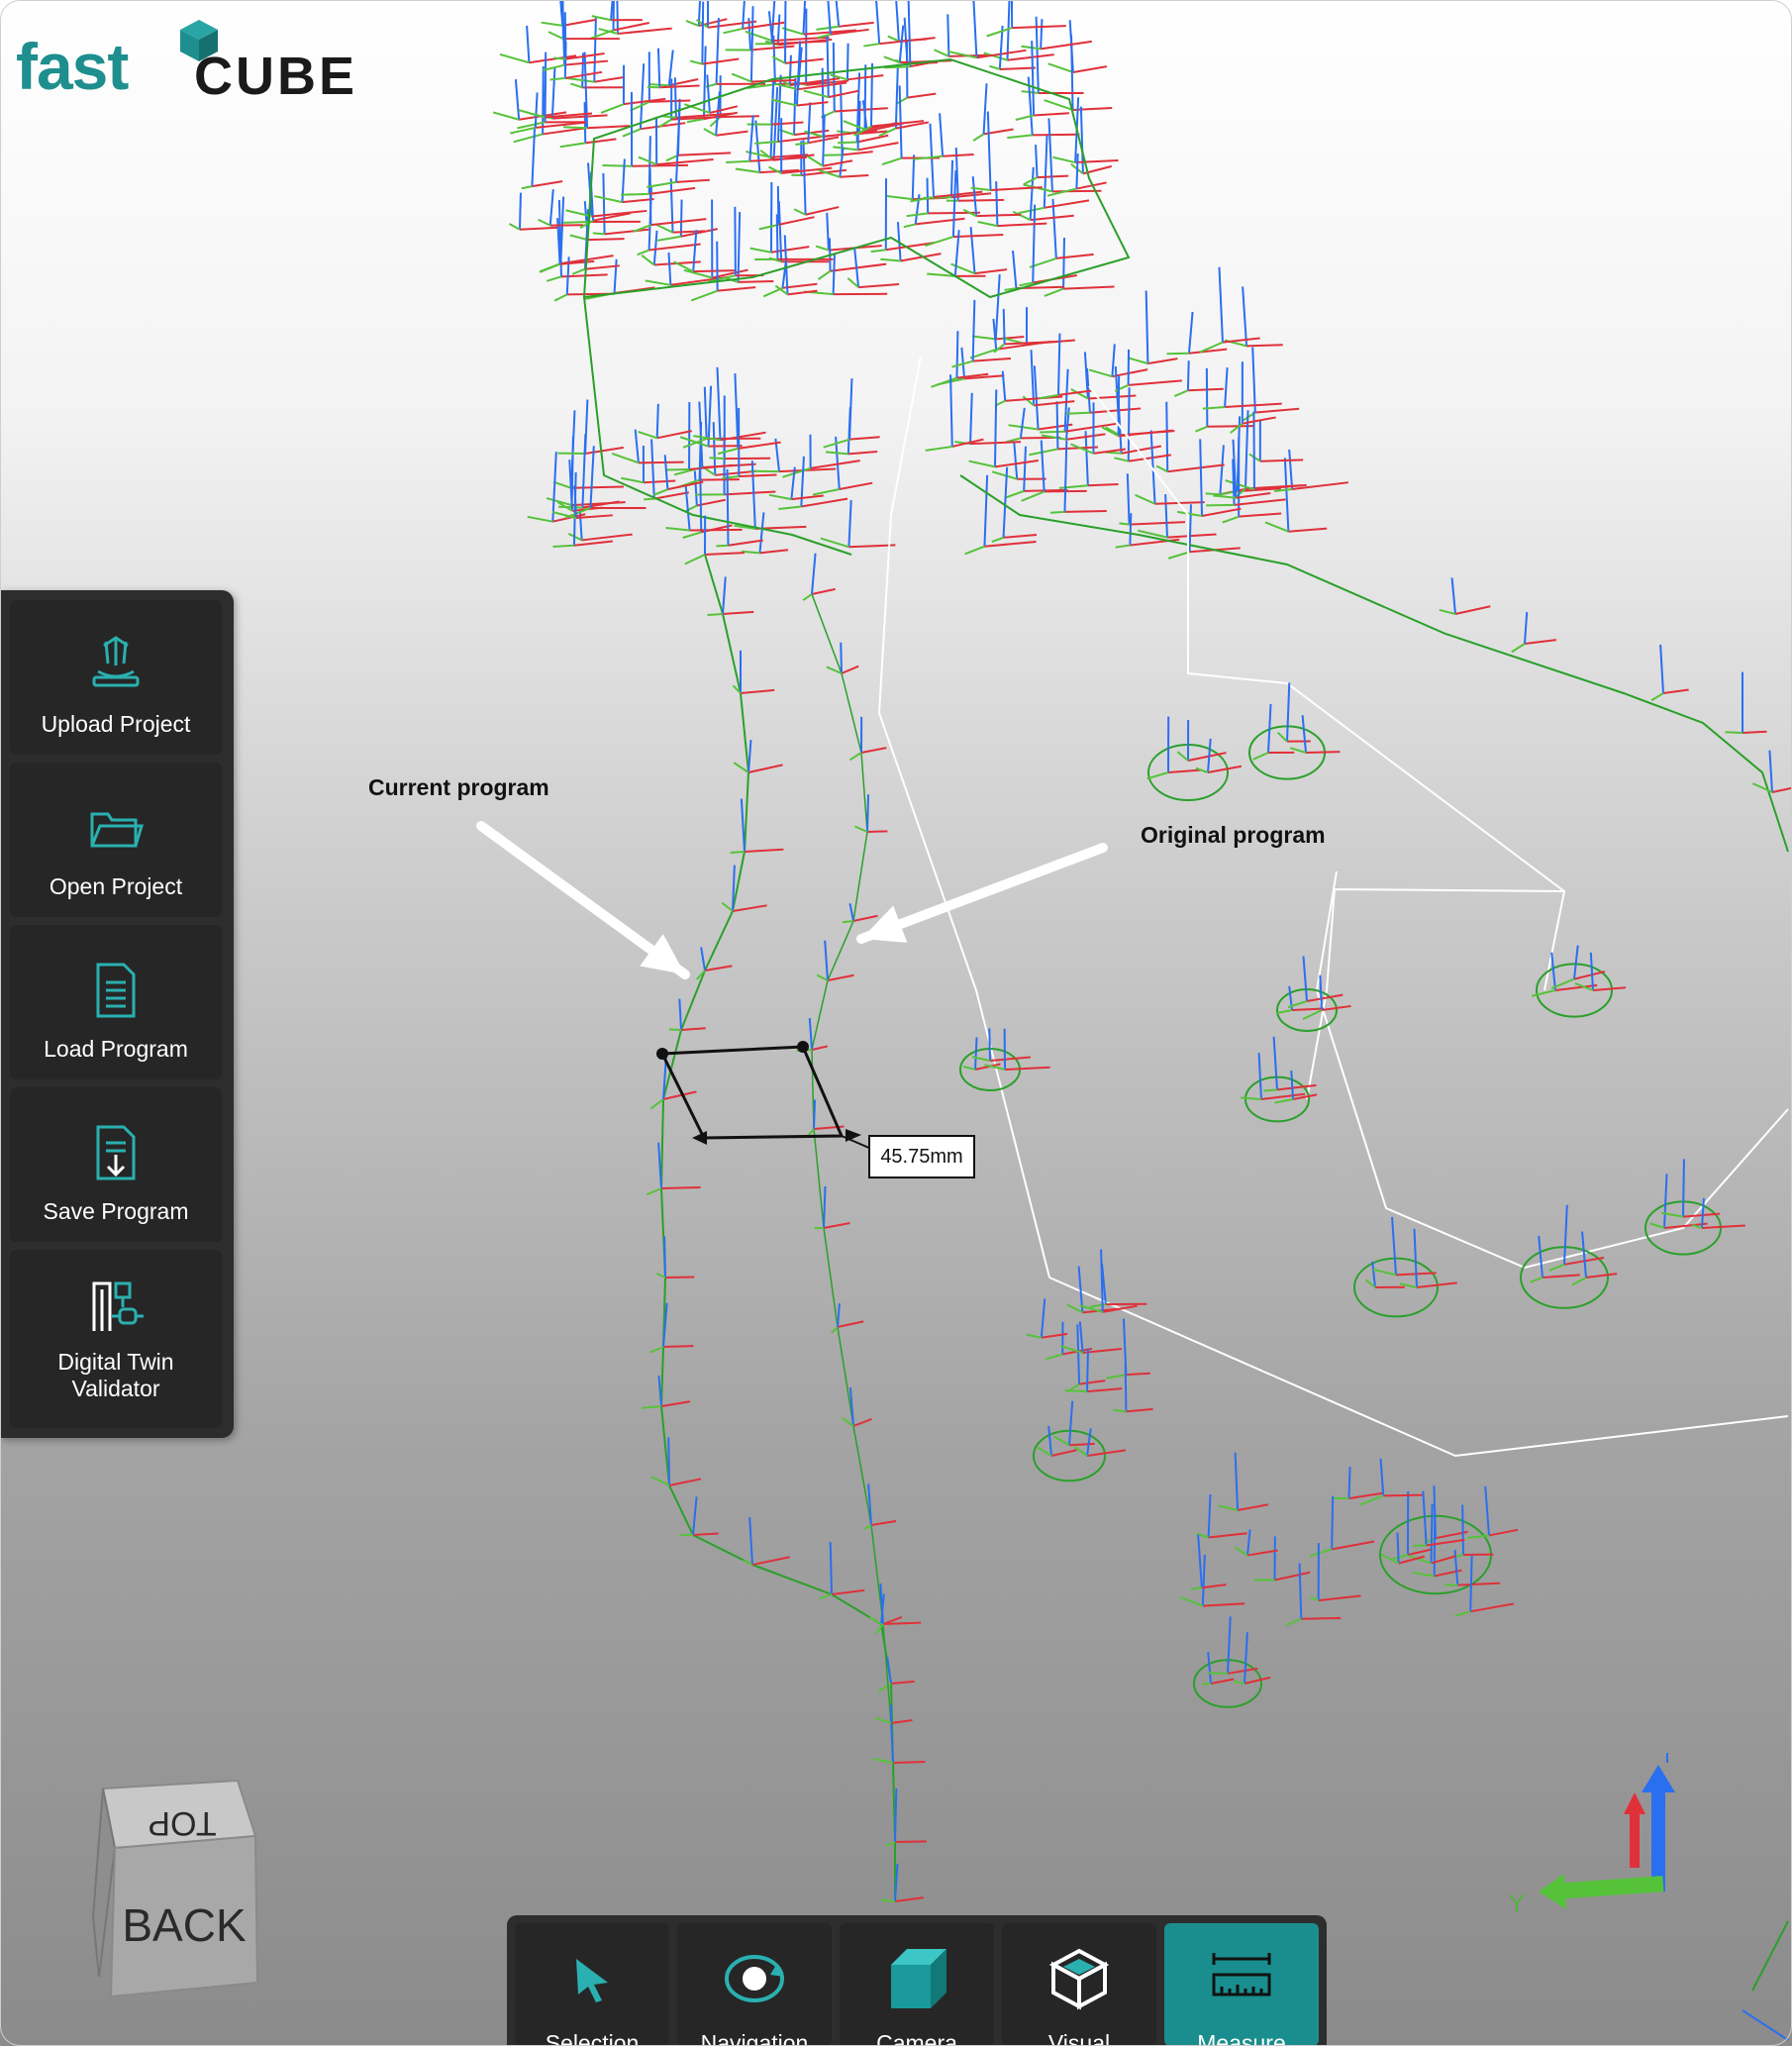 The image size is (1792, 2046). I want to click on toolpath-outline, so click(717, 426).